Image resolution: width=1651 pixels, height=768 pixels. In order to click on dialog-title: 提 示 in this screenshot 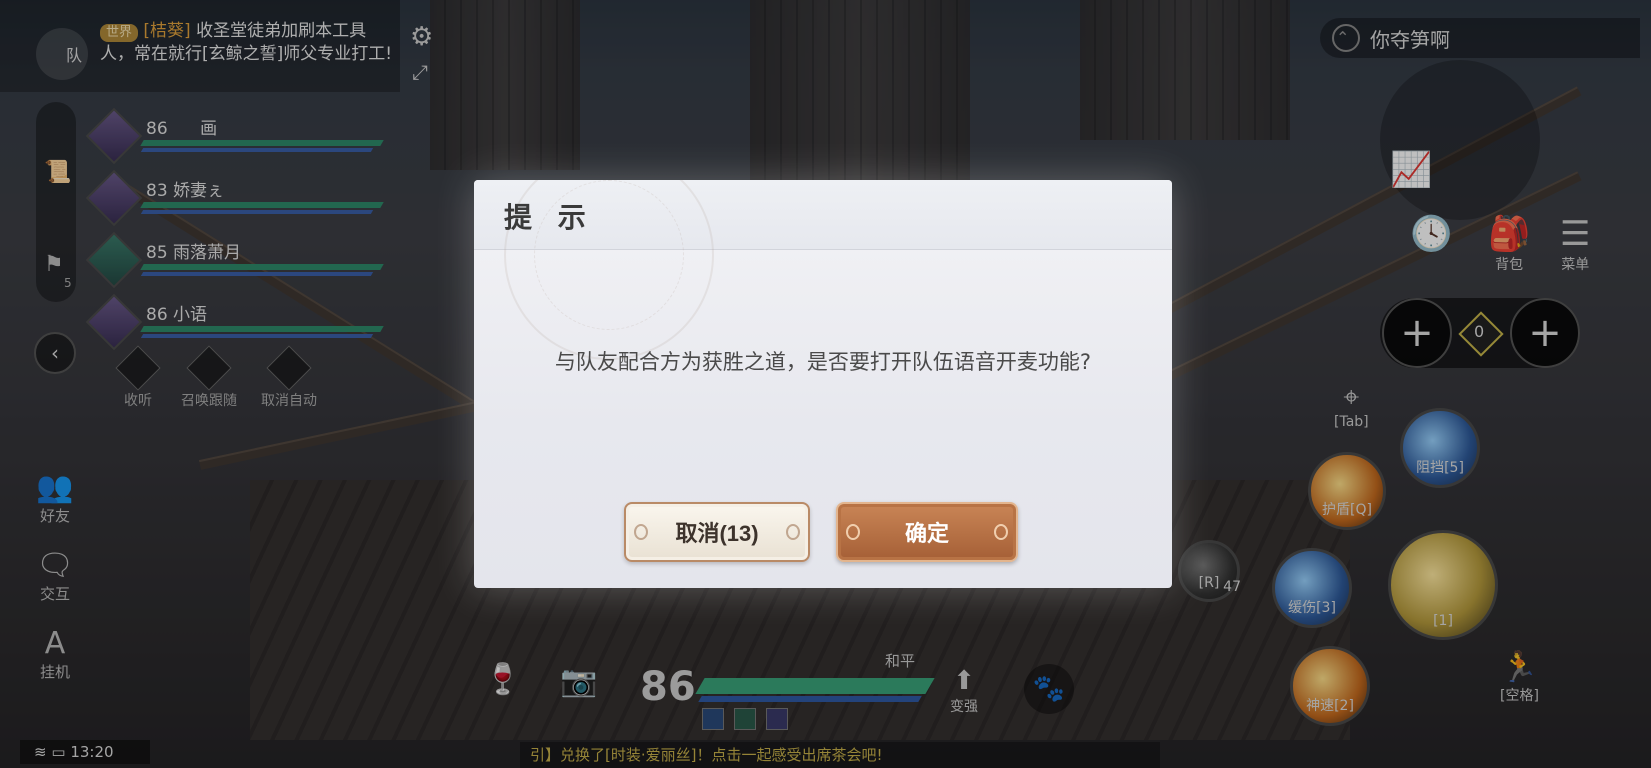, I will do `click(549, 217)`.